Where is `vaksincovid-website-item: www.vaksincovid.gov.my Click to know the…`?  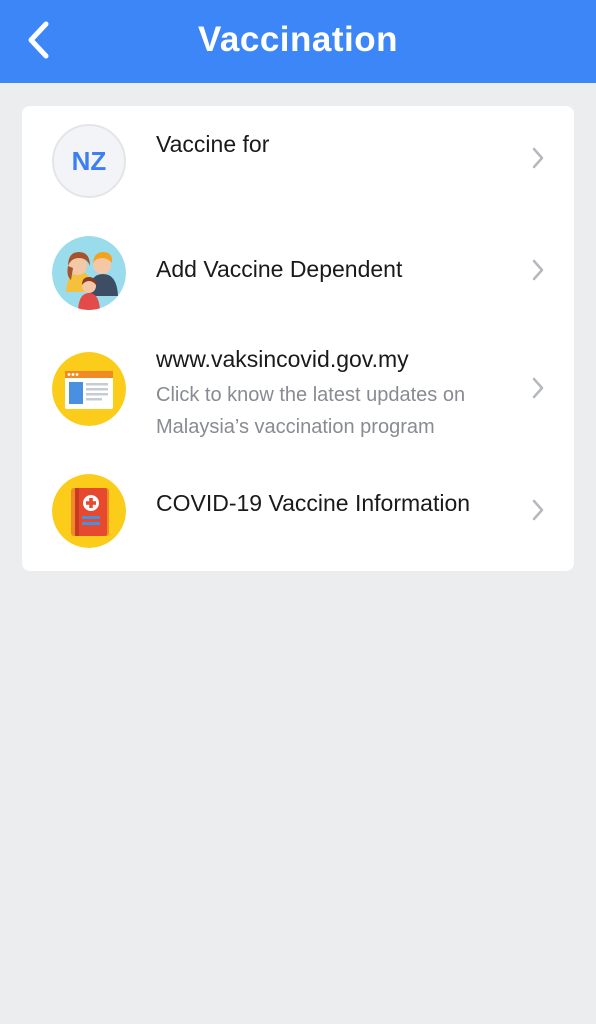 vaksincovid-website-item: www.vaksincovid.gov.my Click to know the… is located at coordinates (298, 391).